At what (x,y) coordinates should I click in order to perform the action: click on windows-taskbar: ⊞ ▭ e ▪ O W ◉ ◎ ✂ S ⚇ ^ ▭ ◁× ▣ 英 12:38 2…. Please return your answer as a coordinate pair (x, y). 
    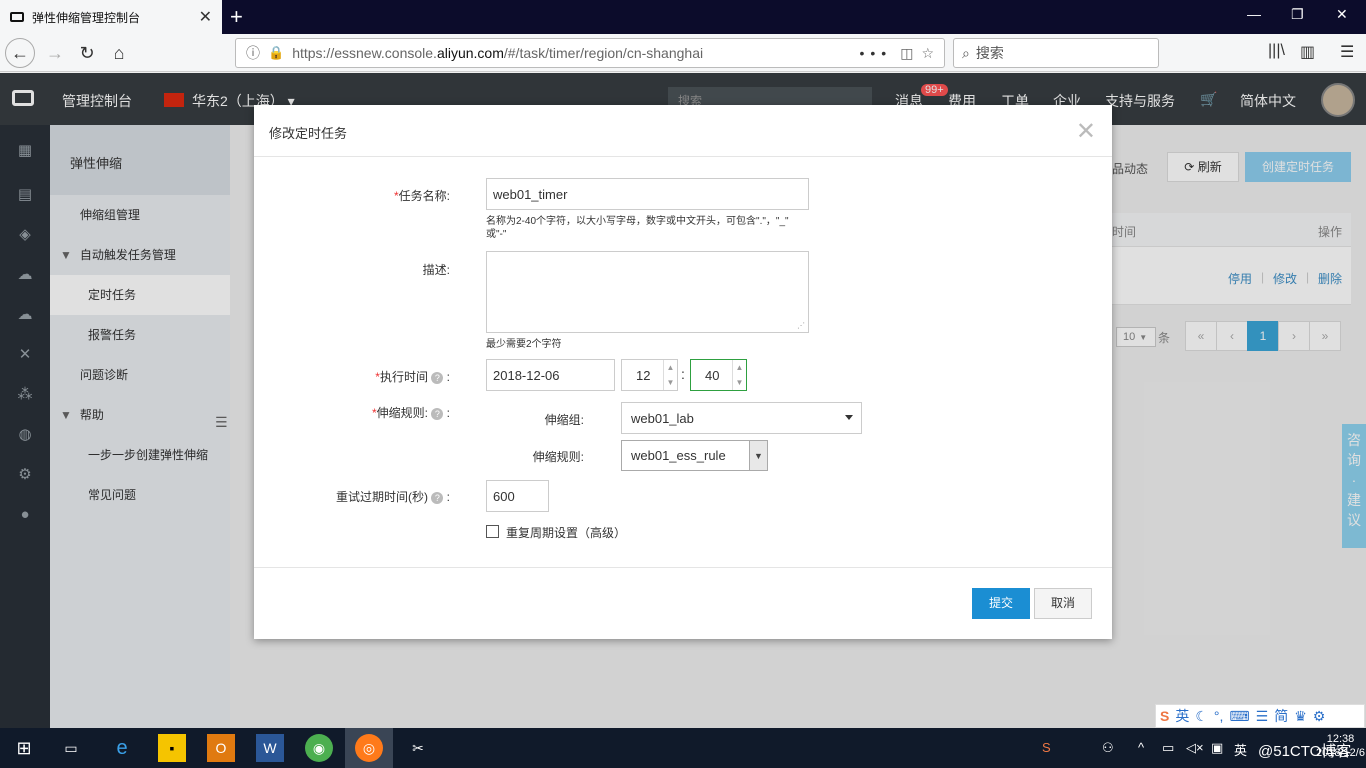
    Looking at the image, I should click on (683, 748).